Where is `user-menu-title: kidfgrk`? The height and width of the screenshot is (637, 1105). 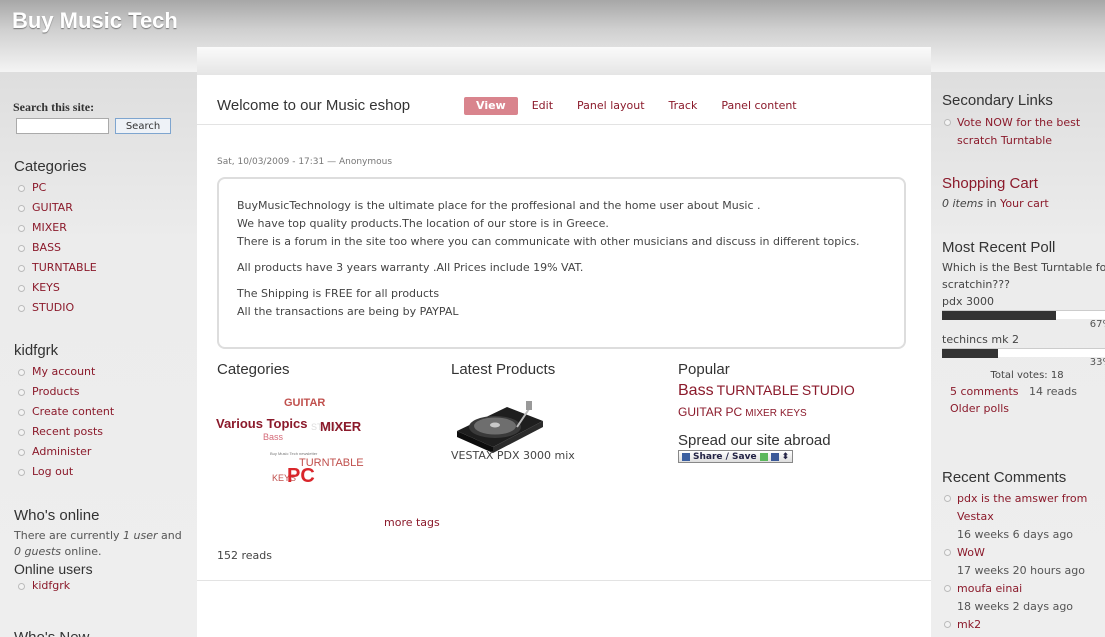
user-menu-title: kidfgrk is located at coordinates (36, 350).